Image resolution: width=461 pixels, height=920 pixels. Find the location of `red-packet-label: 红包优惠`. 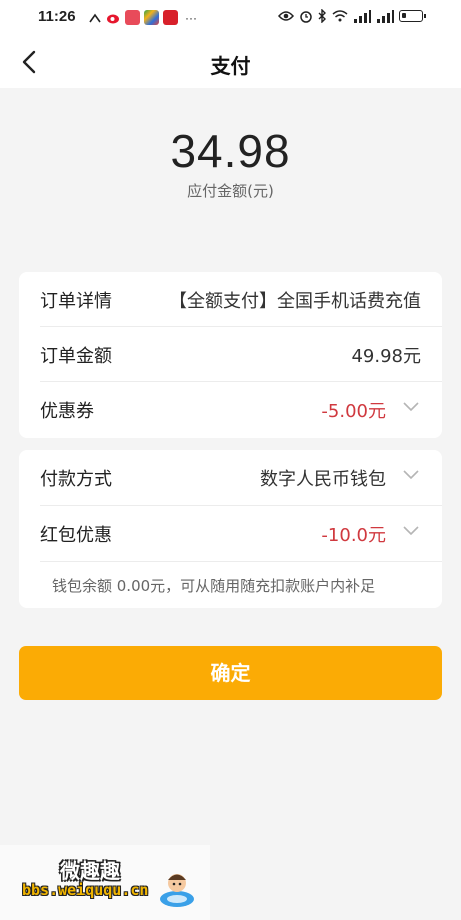

red-packet-label: 红包优惠 is located at coordinates (76, 535).